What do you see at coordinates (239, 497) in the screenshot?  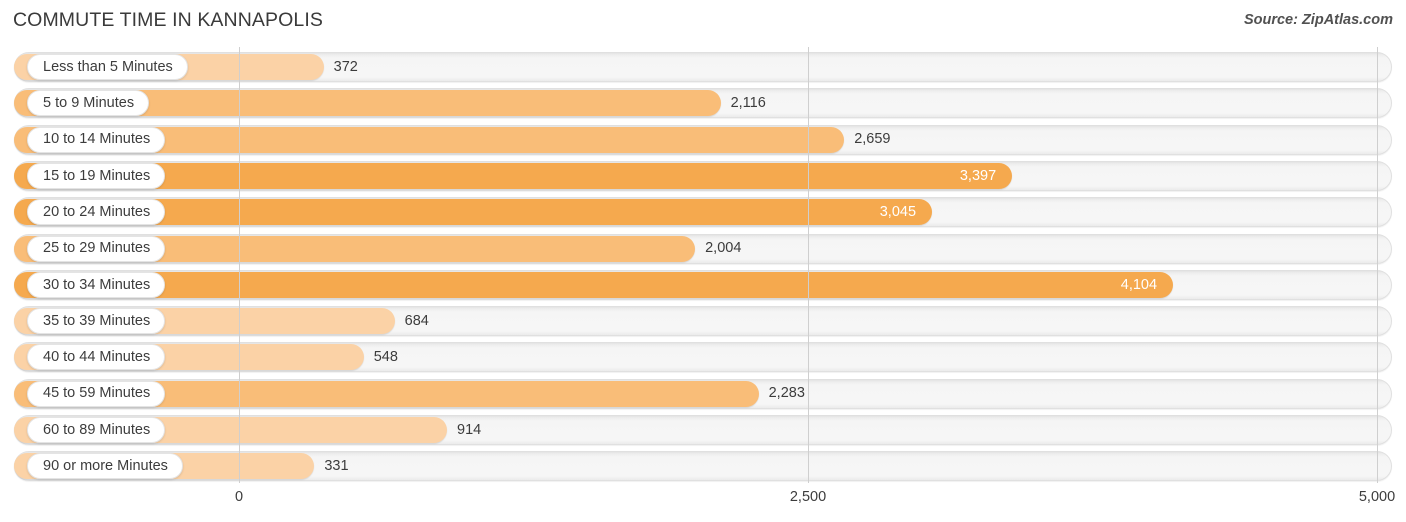 I see `x-axis-tick-label: 0` at bounding box center [239, 497].